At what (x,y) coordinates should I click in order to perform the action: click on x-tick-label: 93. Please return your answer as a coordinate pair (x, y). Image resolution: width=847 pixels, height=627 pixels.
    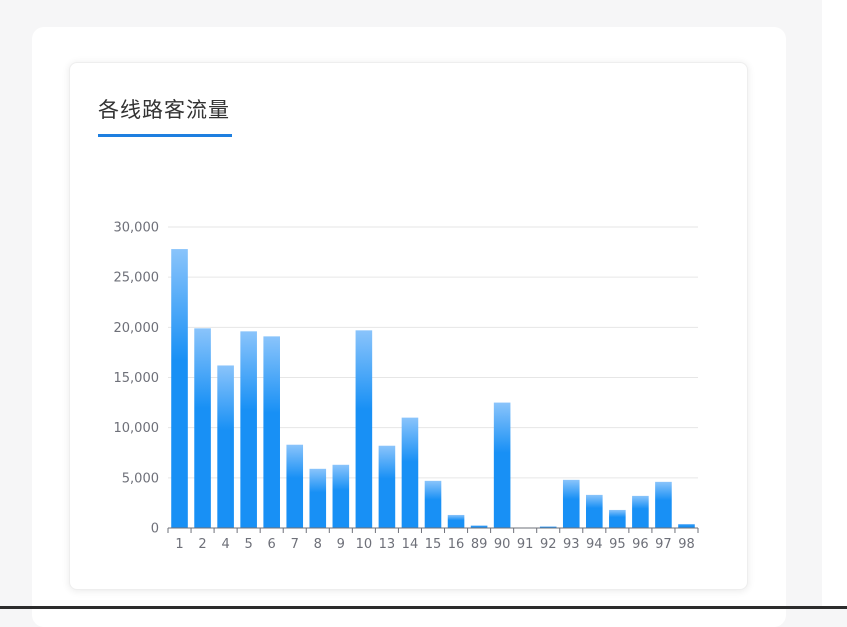
    Looking at the image, I should click on (571, 544).